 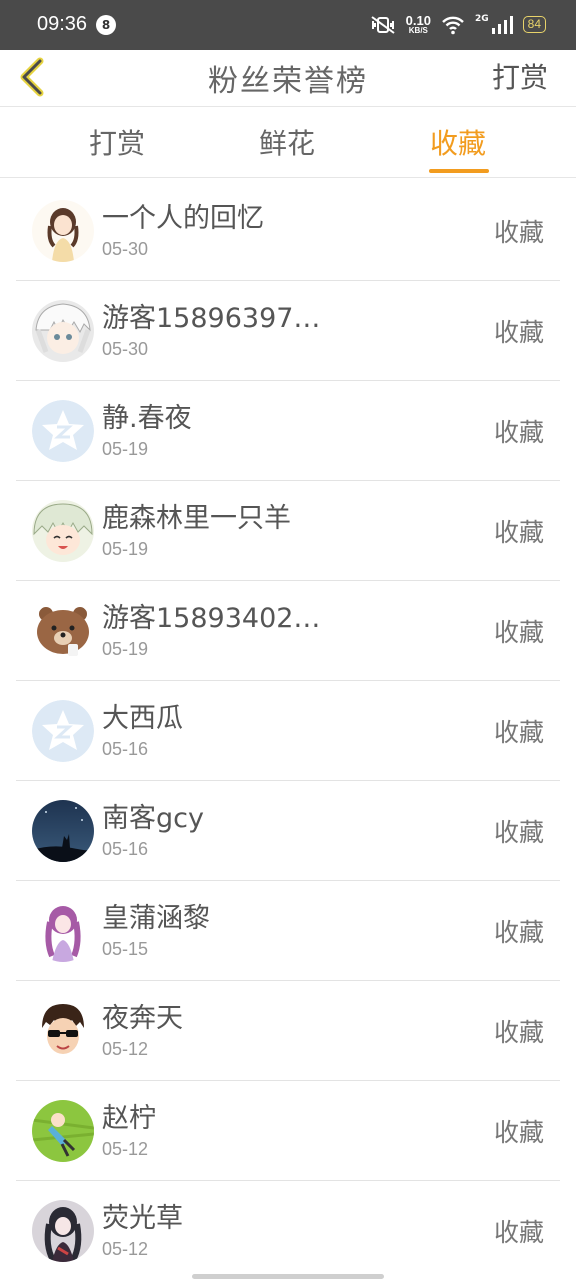 What do you see at coordinates (418, 30) in the screenshot?
I see `net-speed-unit: KB/S` at bounding box center [418, 30].